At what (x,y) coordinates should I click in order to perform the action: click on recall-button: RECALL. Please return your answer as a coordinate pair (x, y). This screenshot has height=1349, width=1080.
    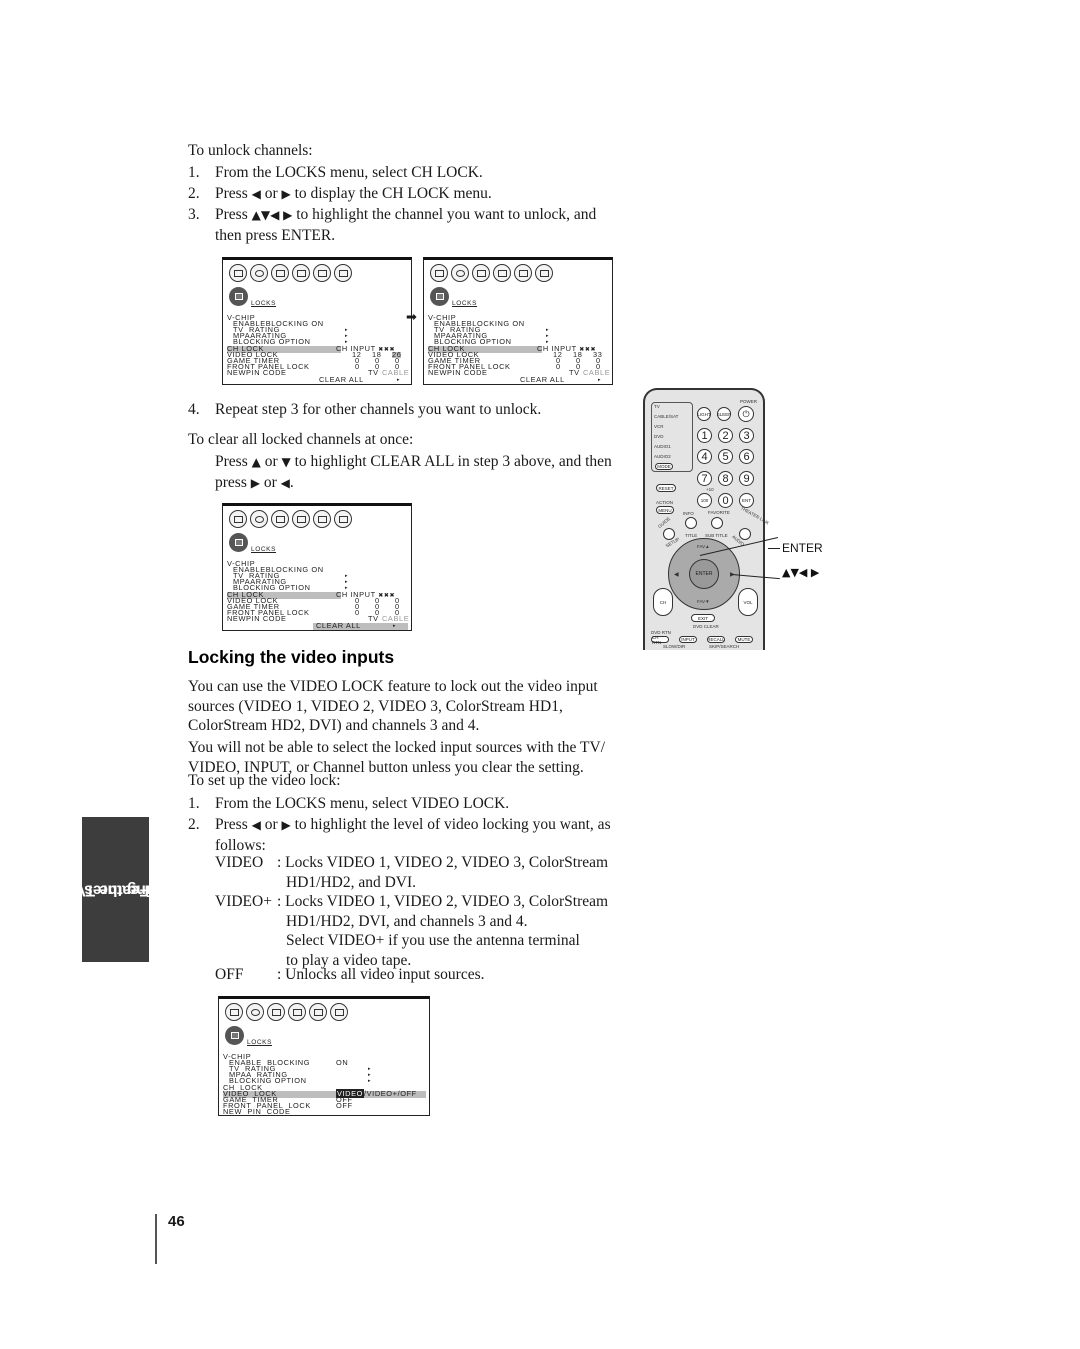
    Looking at the image, I should click on (716, 639).